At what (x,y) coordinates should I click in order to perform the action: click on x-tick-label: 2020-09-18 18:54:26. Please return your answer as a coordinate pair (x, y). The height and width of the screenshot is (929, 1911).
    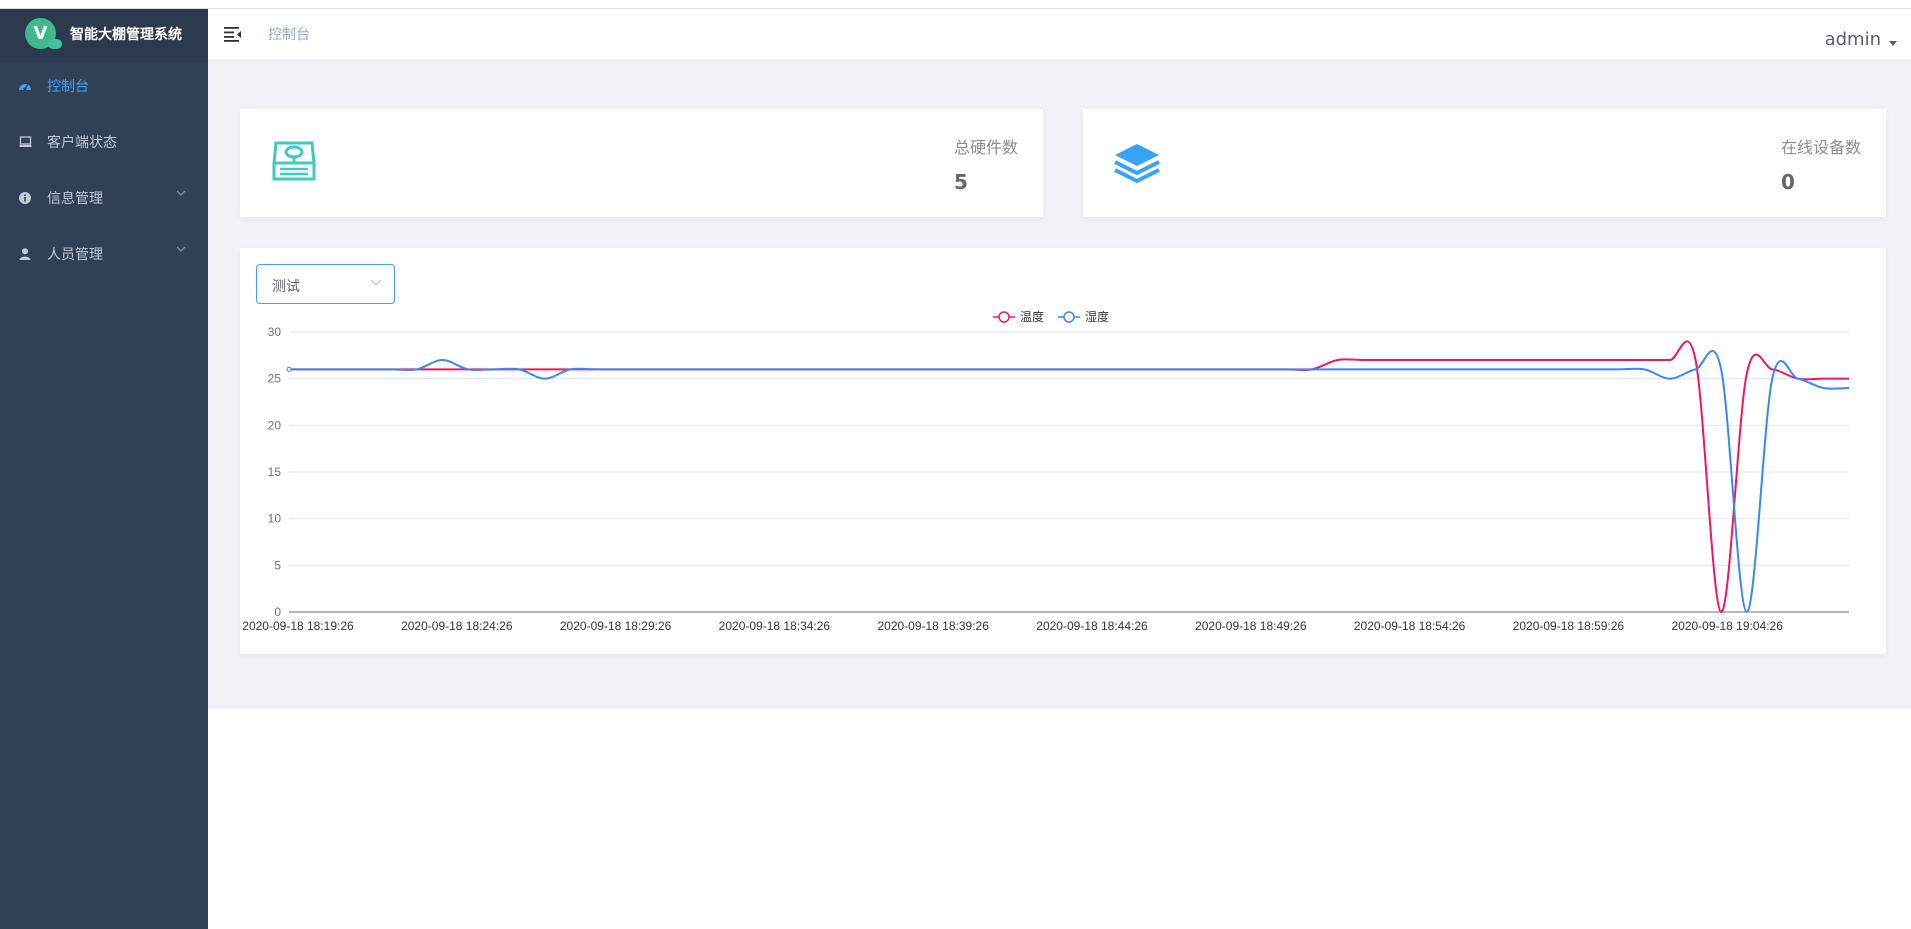
    Looking at the image, I should click on (1410, 626).